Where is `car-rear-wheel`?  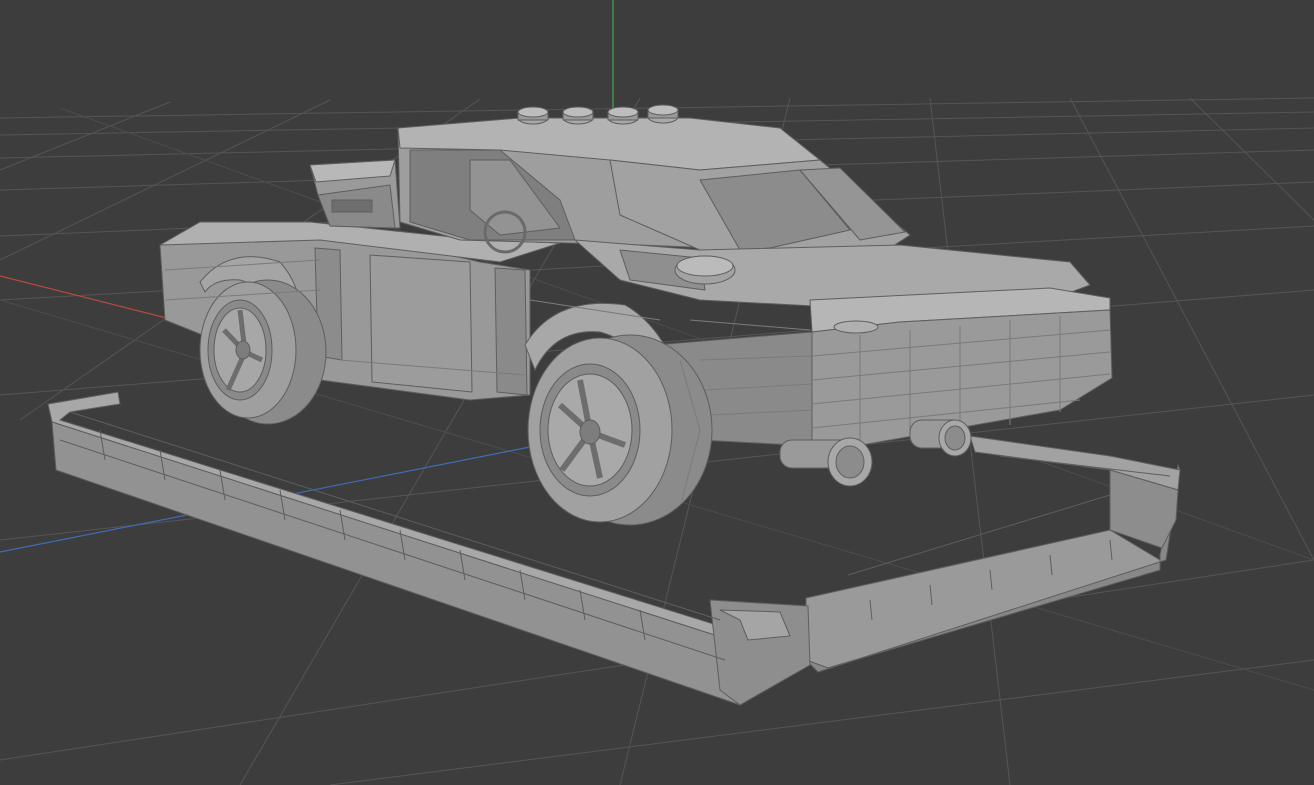
car-rear-wheel is located at coordinates (263, 352).